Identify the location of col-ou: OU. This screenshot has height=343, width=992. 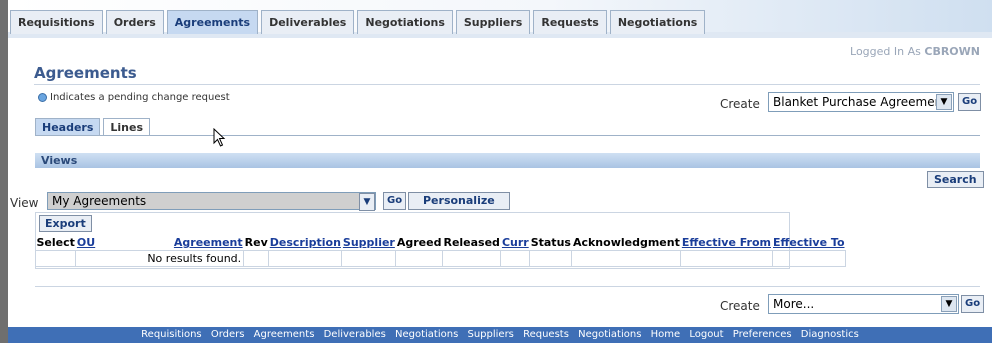
(124, 243).